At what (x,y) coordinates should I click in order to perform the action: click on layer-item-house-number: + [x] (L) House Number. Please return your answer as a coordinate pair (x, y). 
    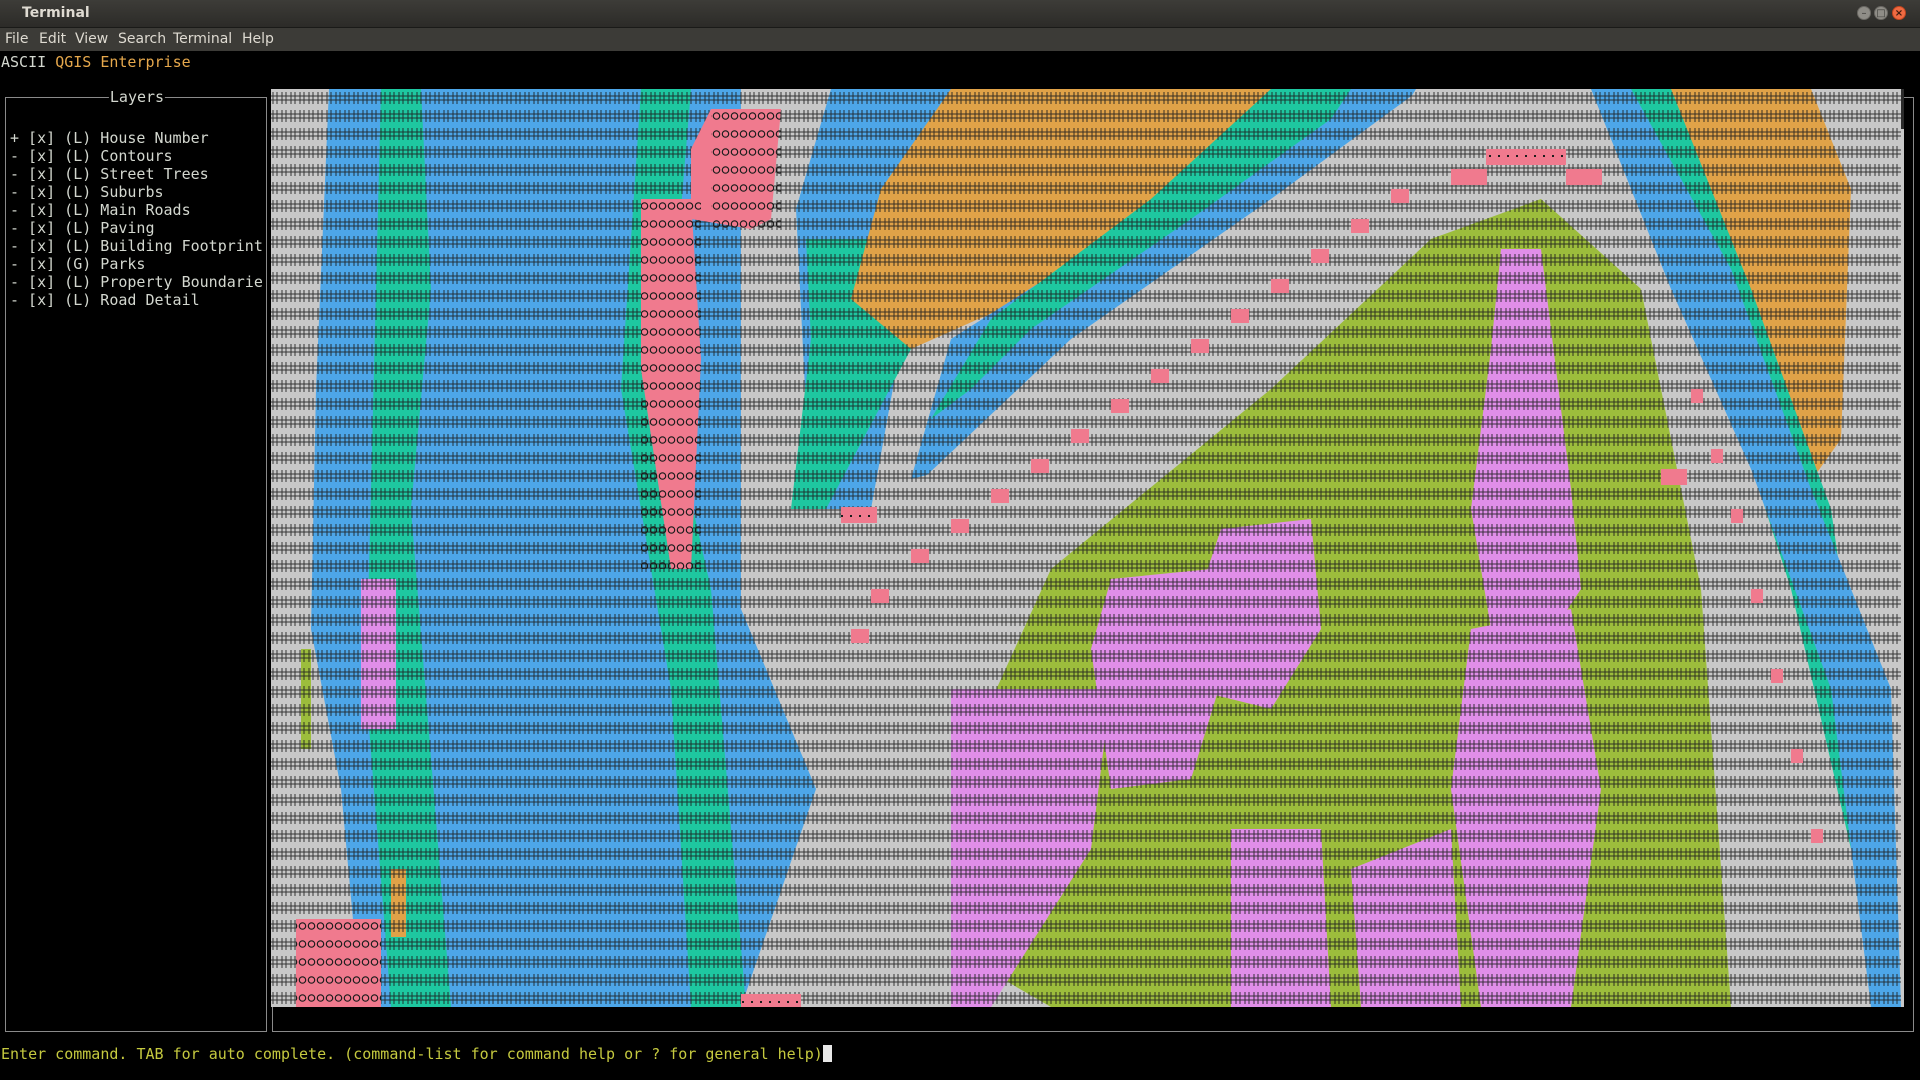
    Looking at the image, I should click on (109, 138).